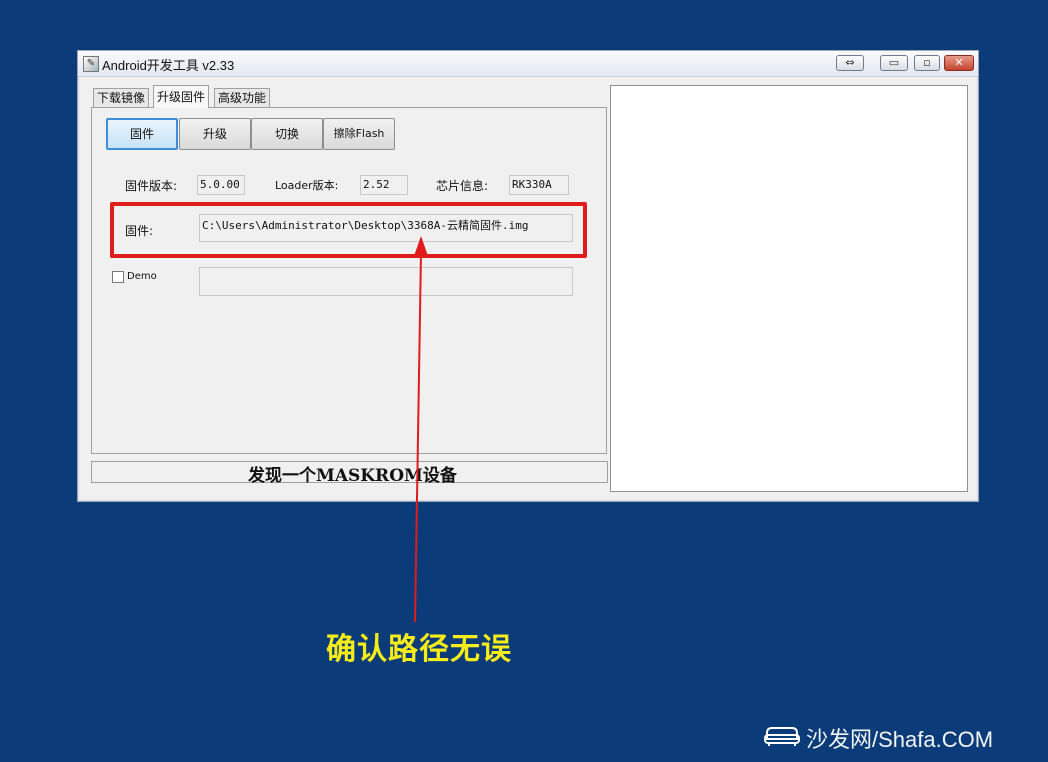  I want to click on tab-label: 升级固件, so click(181, 97).